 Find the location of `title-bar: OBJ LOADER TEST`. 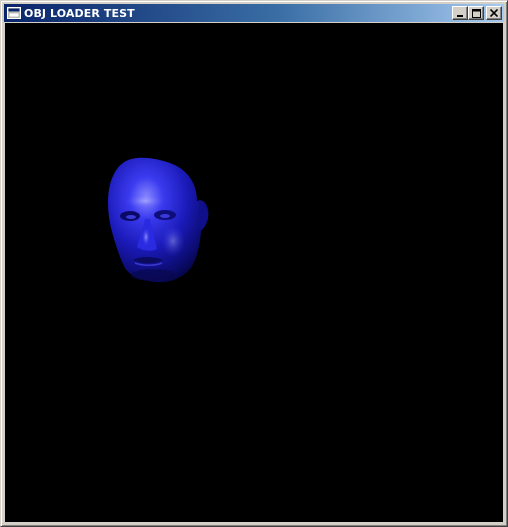

title-bar: OBJ LOADER TEST is located at coordinates (254, 13).